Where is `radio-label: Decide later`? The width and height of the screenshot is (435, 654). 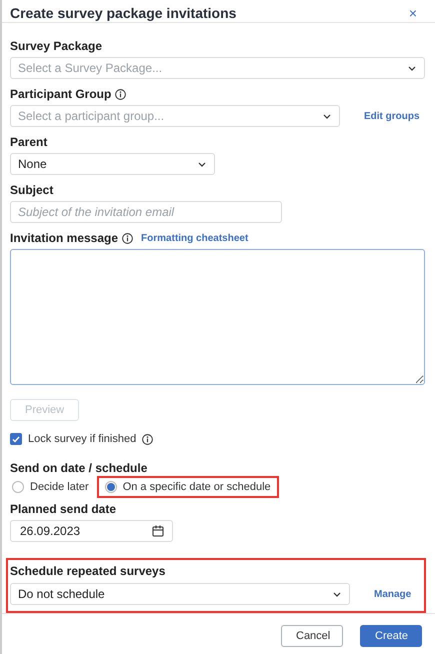 radio-label: Decide later is located at coordinates (59, 487).